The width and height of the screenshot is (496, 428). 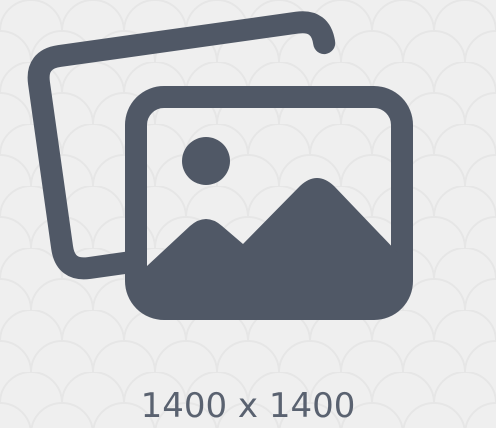 What do you see at coordinates (273, 234) in the screenshot?
I see `mountains-shape` at bounding box center [273, 234].